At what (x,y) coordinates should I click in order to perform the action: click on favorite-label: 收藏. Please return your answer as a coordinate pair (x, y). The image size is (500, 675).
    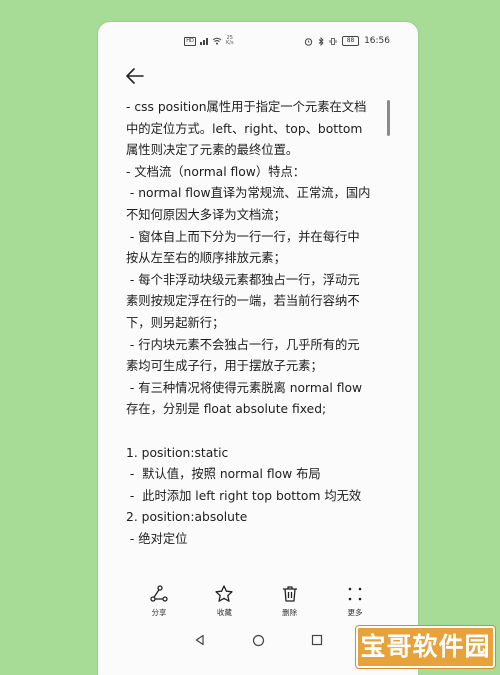
    Looking at the image, I should click on (224, 612).